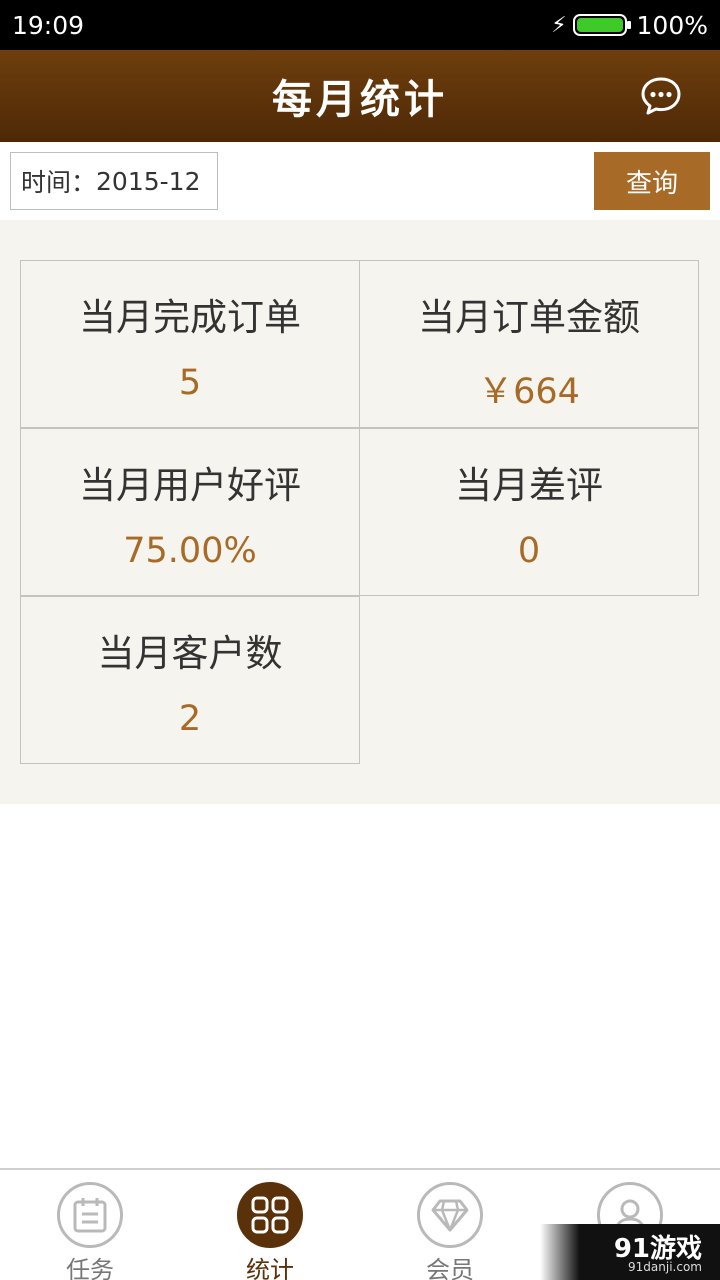  I want to click on diamond-icon, so click(450, 1215).